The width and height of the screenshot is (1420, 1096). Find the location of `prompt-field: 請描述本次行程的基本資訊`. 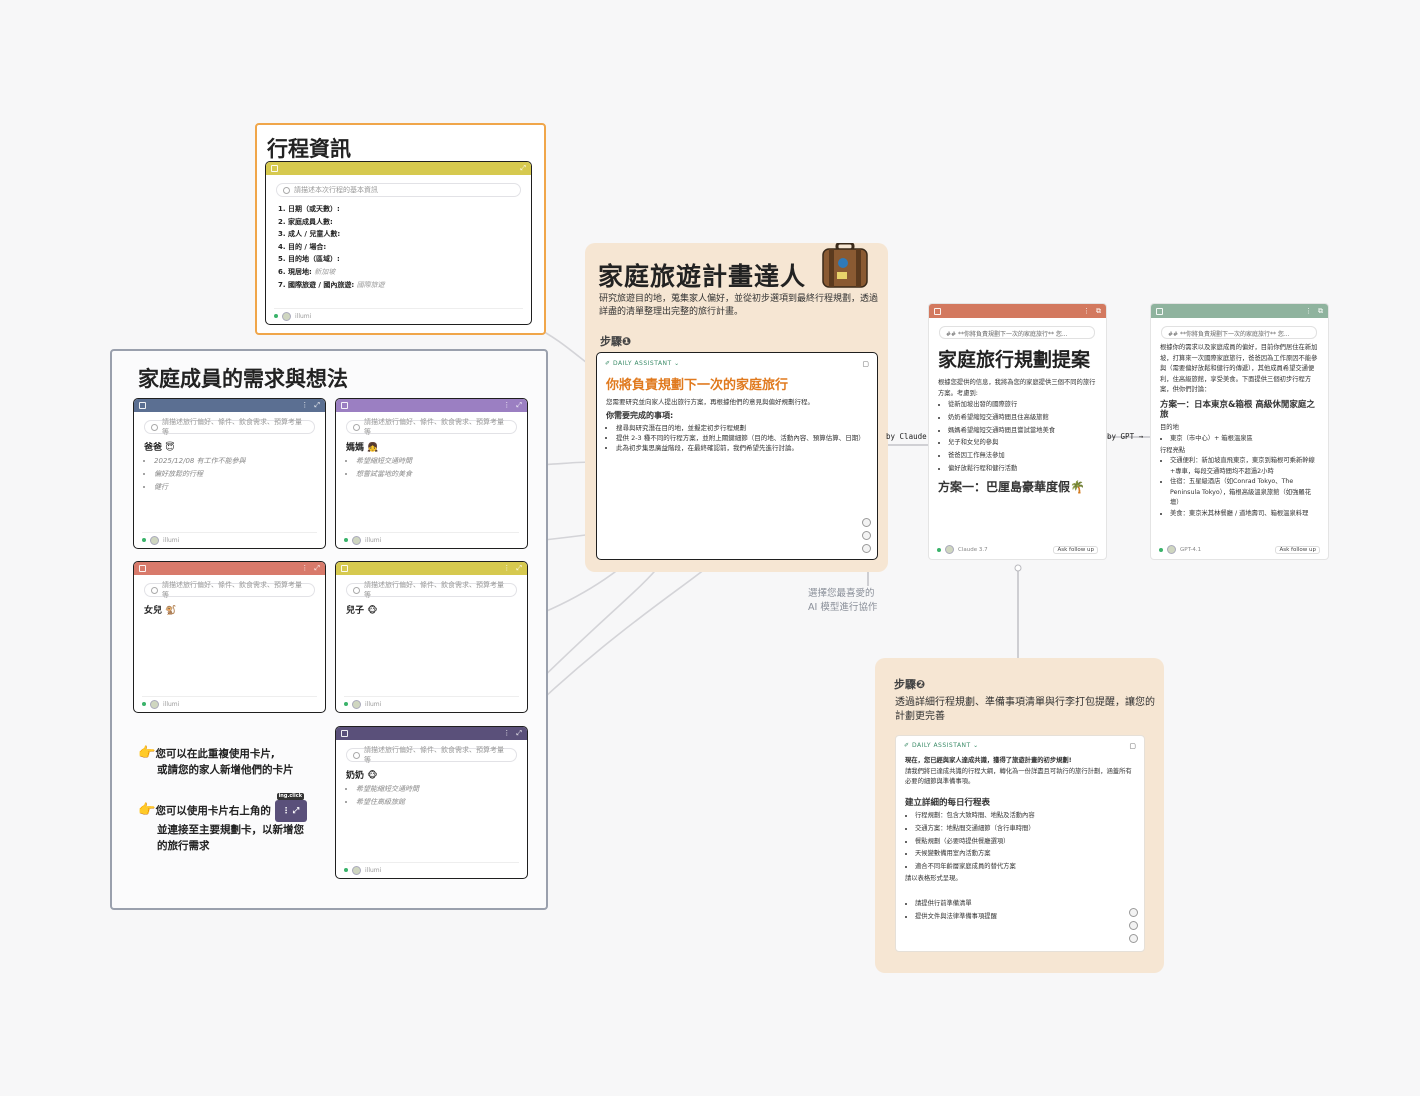

prompt-field: 請描述本次行程的基本資訊 is located at coordinates (398, 190).